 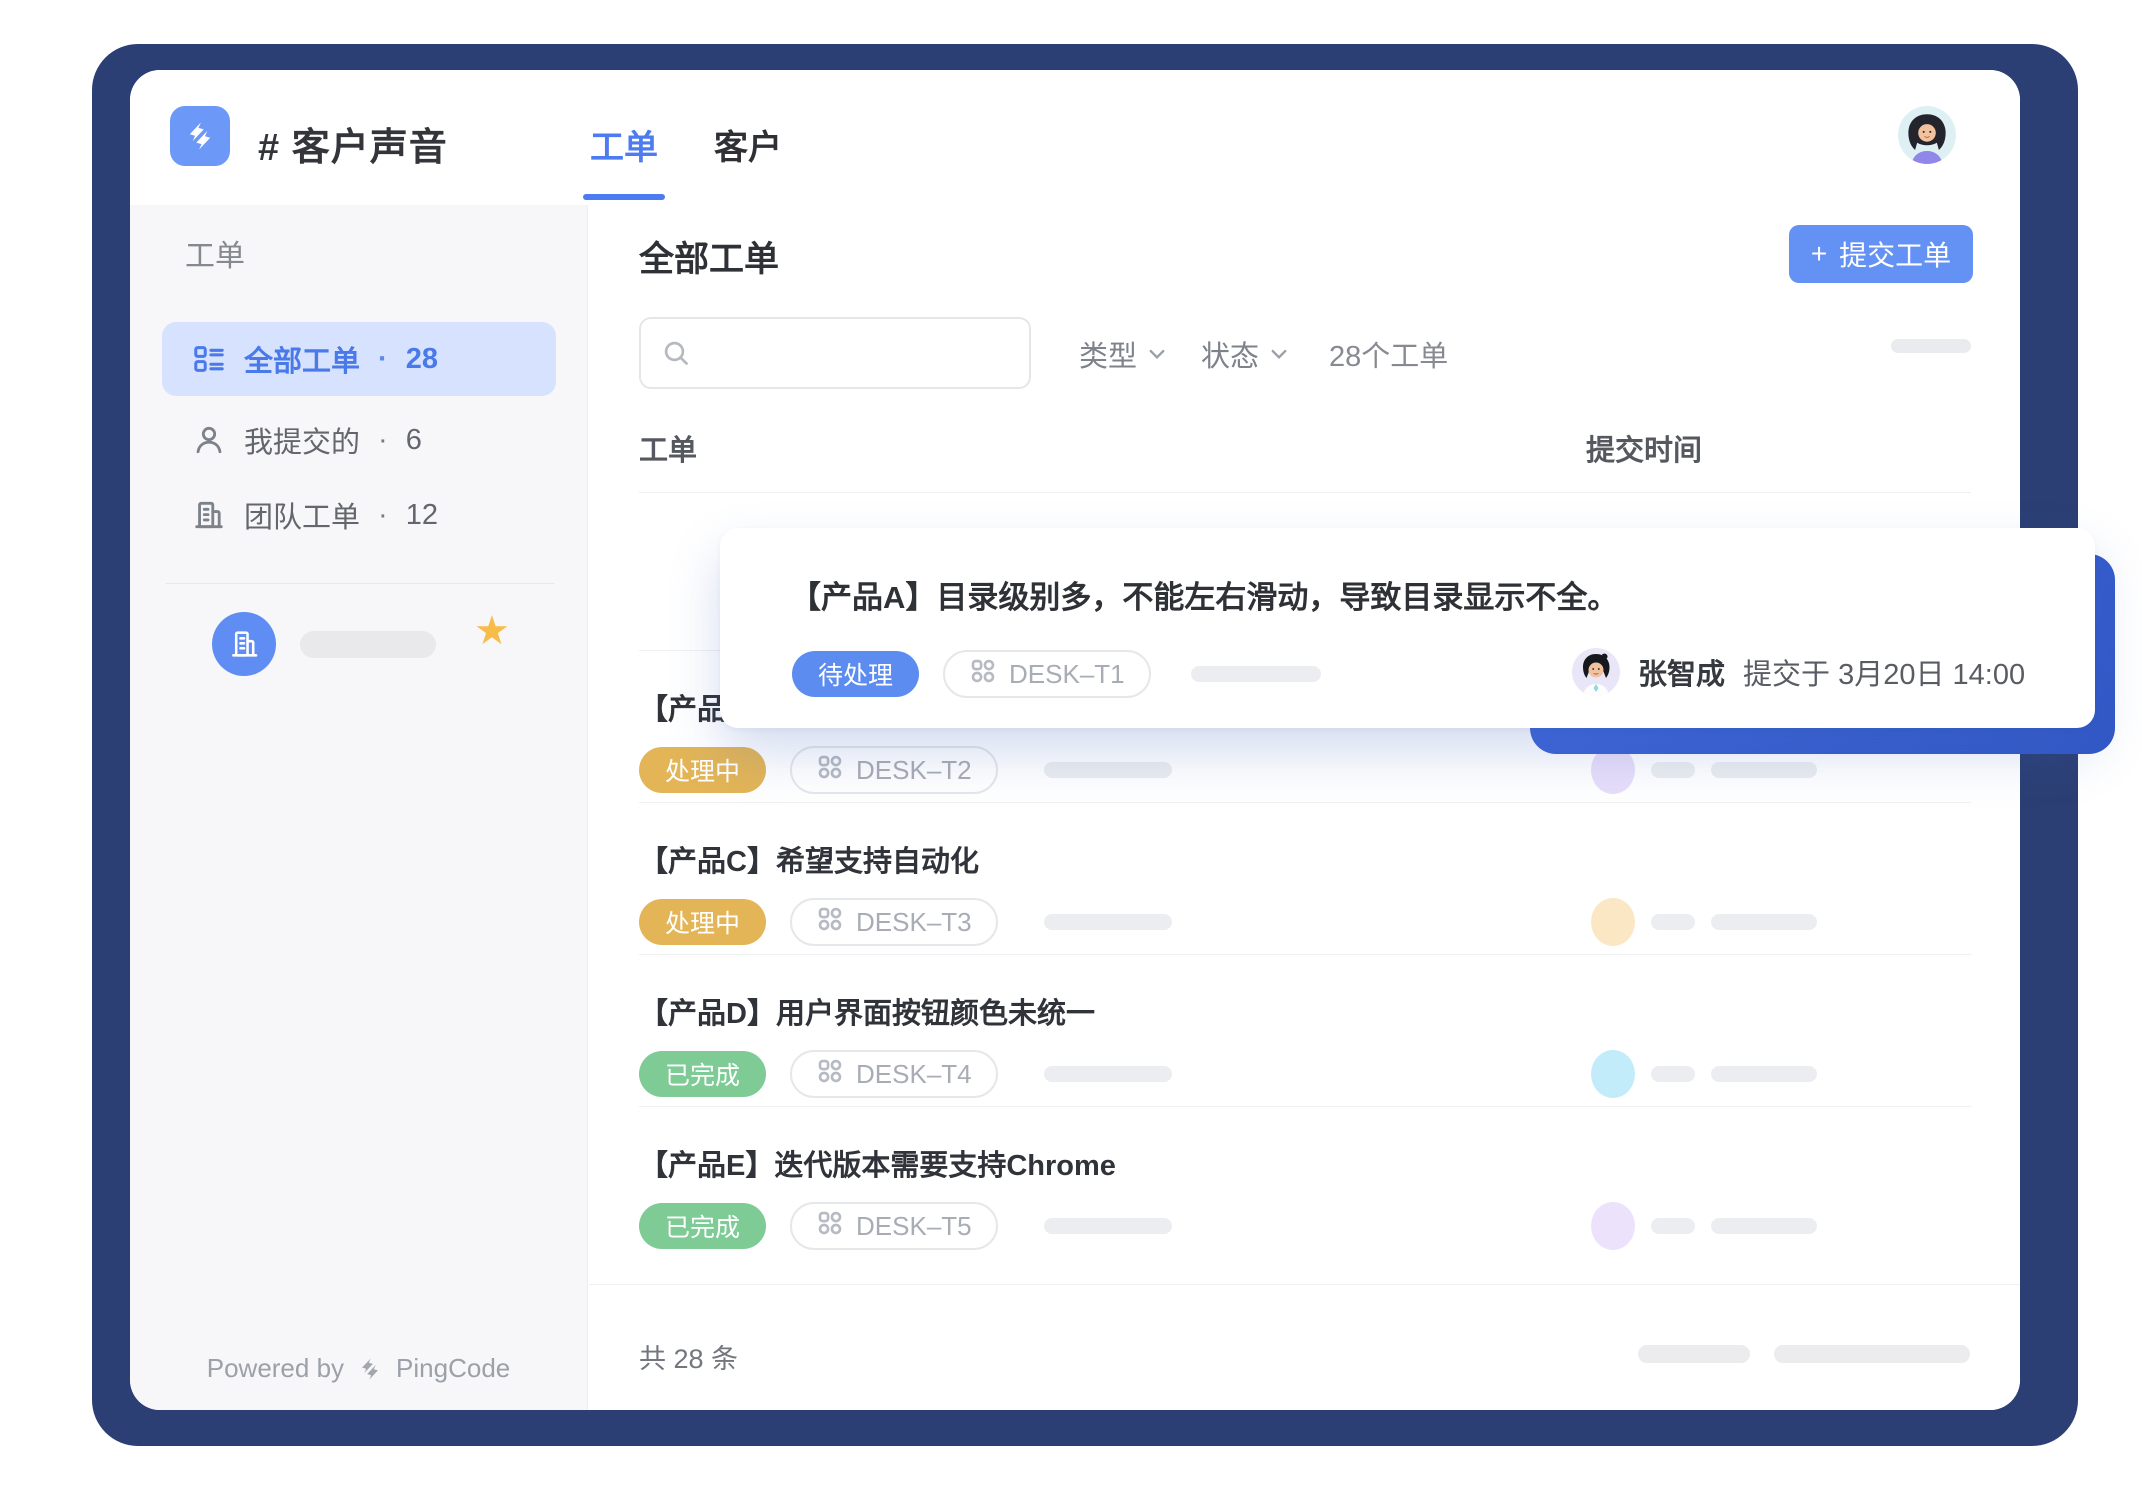 I want to click on total-count: 共 28 条, so click(x=689, y=1359).